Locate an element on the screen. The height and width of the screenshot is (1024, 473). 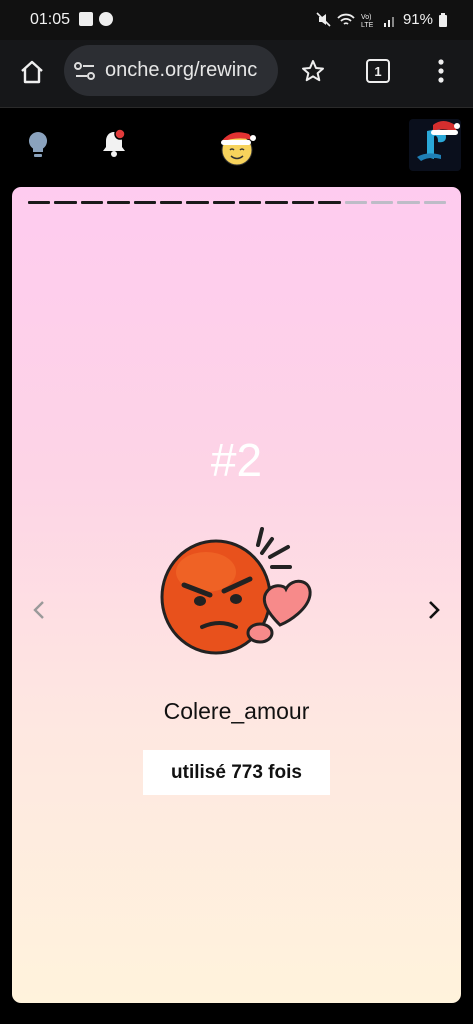
rank-number: #2 is located at coordinates (236, 460).